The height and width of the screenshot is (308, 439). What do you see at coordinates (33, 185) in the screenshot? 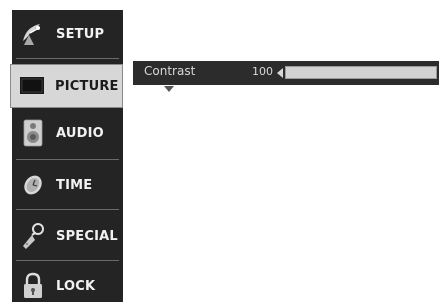
I see `clock-icon` at bounding box center [33, 185].